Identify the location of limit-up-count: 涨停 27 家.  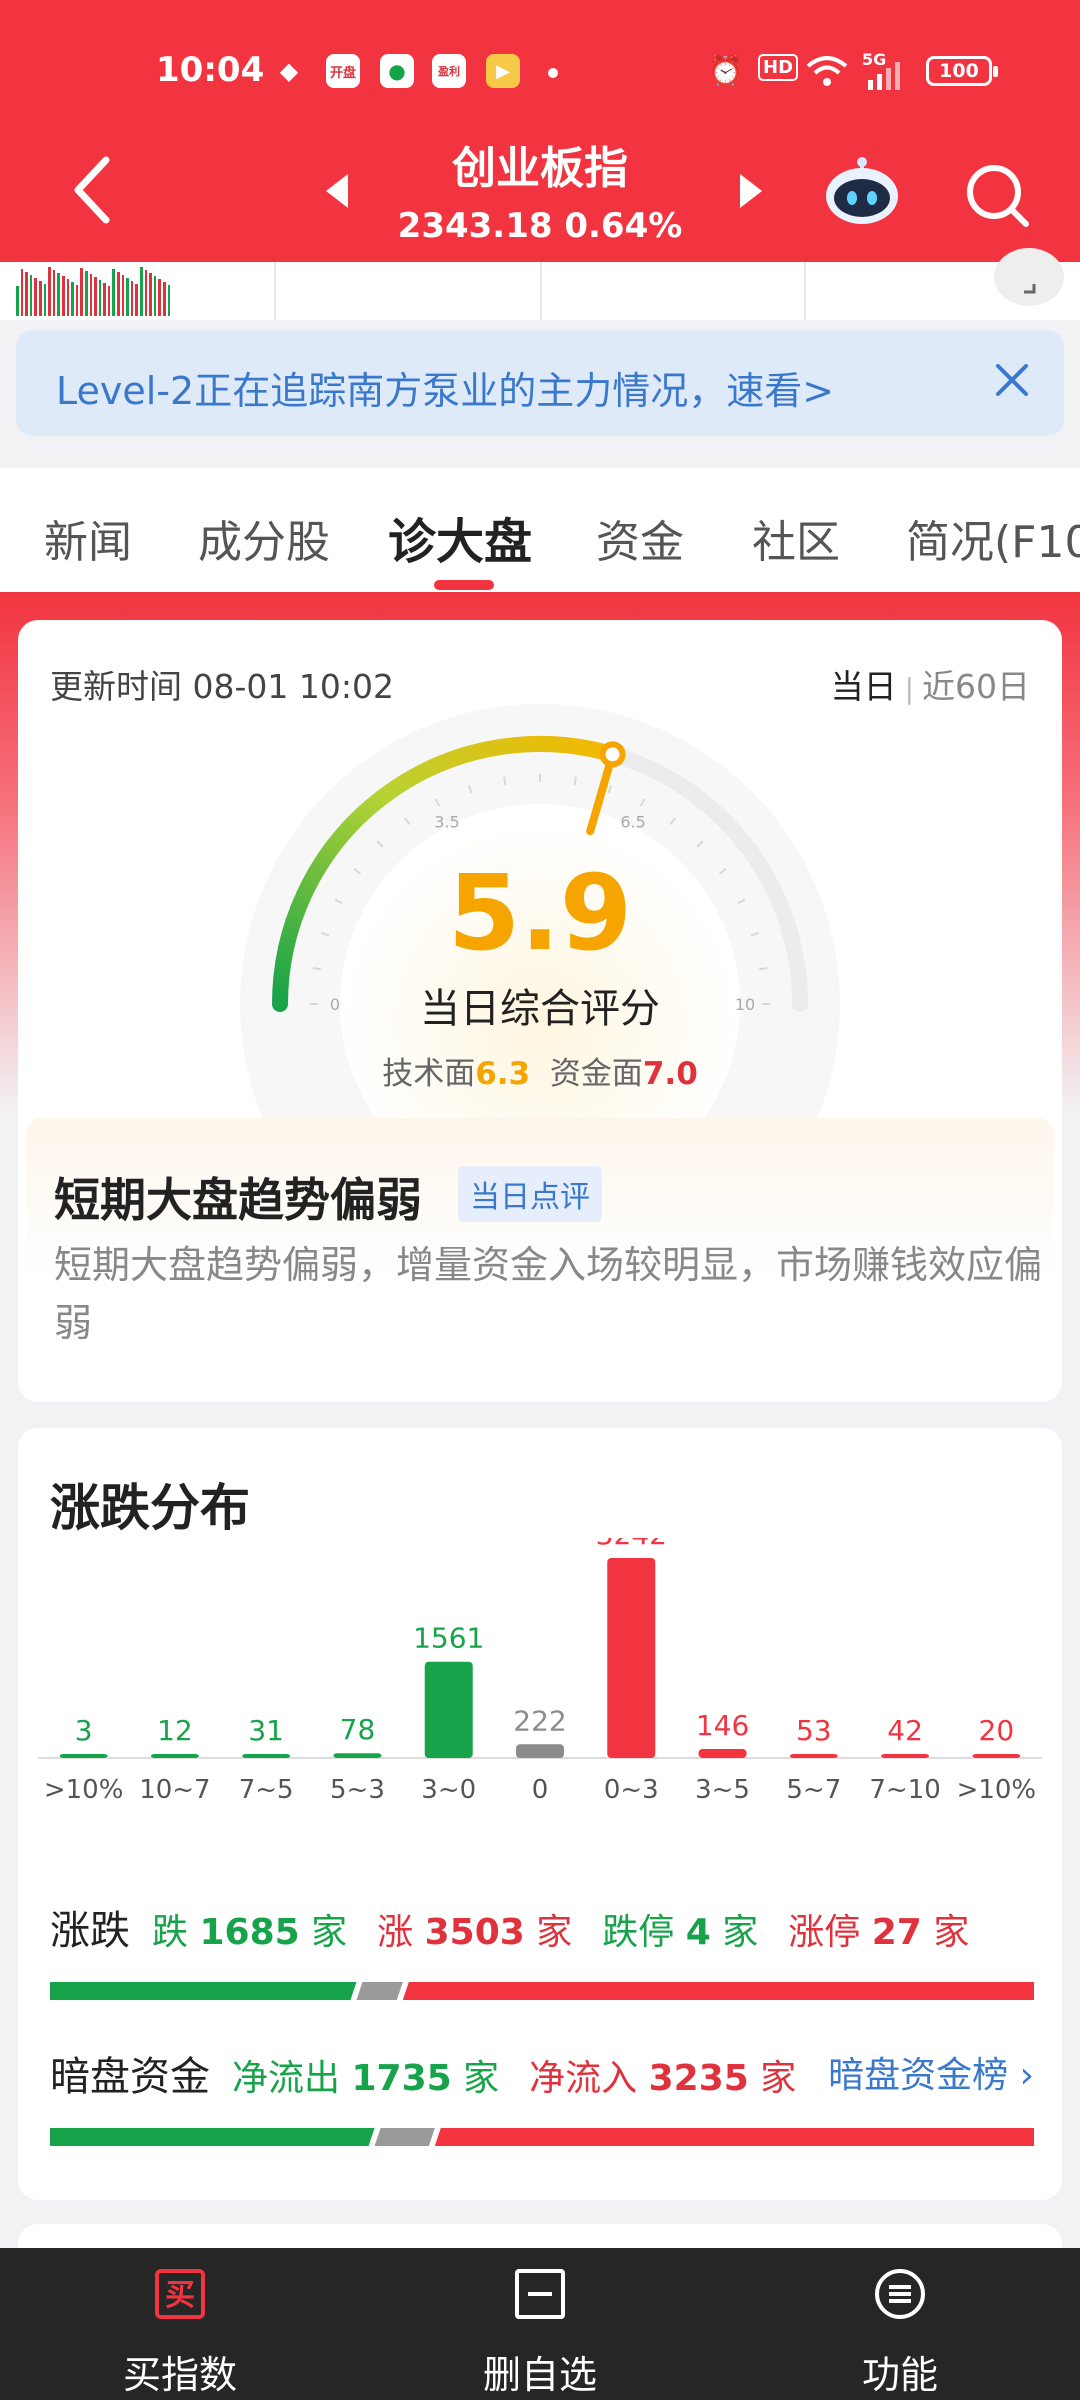
(878, 1932).